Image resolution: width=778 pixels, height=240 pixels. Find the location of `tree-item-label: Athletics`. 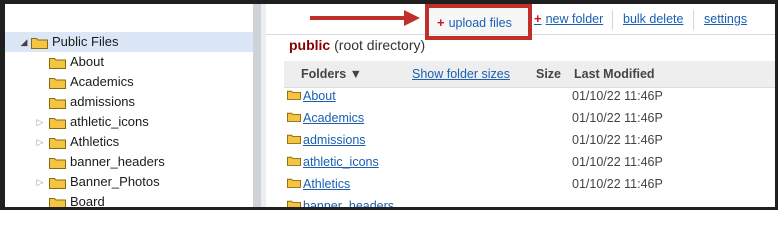

tree-item-label: Athletics is located at coordinates (95, 141).